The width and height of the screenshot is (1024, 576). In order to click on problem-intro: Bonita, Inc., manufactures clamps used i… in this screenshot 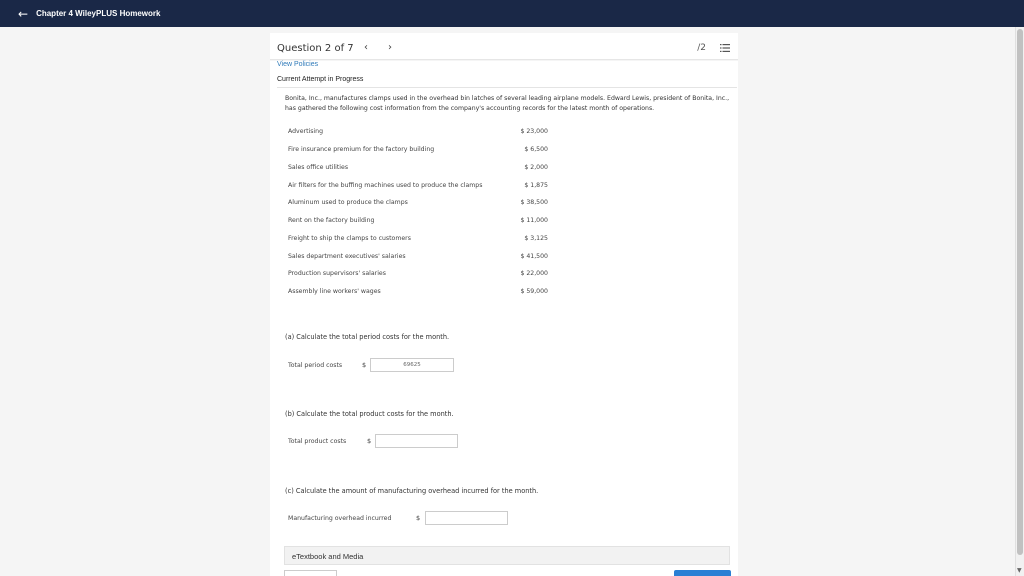, I will do `click(507, 103)`.